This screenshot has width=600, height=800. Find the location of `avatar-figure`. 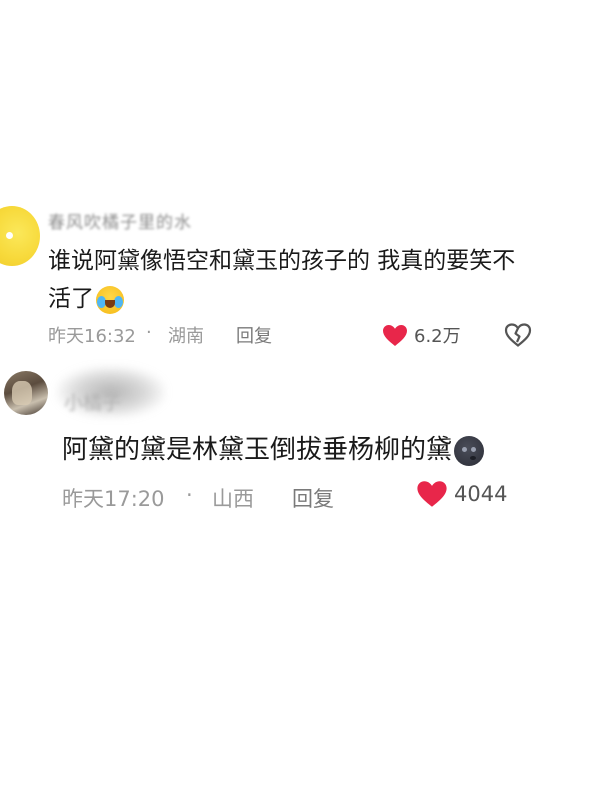

avatar-figure is located at coordinates (22, 393).